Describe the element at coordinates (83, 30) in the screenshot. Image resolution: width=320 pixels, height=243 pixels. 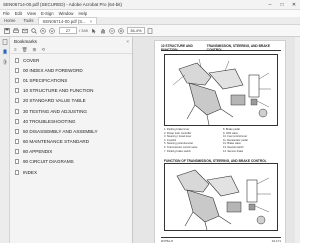
I see `page-total: / 349` at that location.